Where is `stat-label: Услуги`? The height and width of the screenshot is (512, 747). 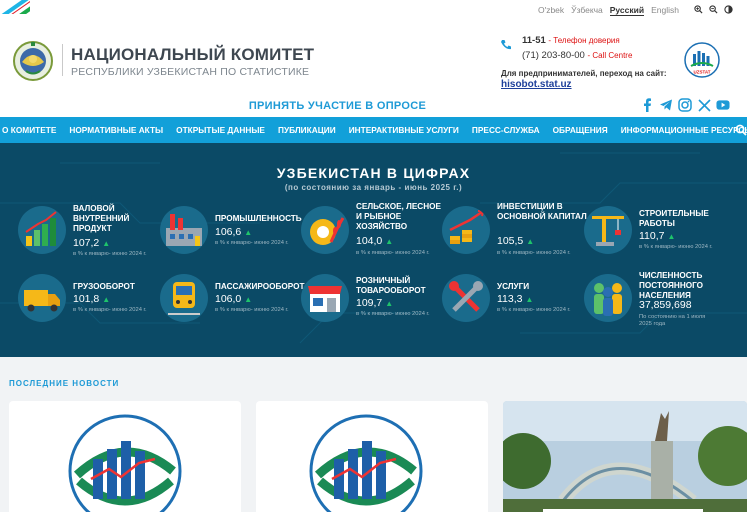 stat-label: Услуги is located at coordinates (513, 286).